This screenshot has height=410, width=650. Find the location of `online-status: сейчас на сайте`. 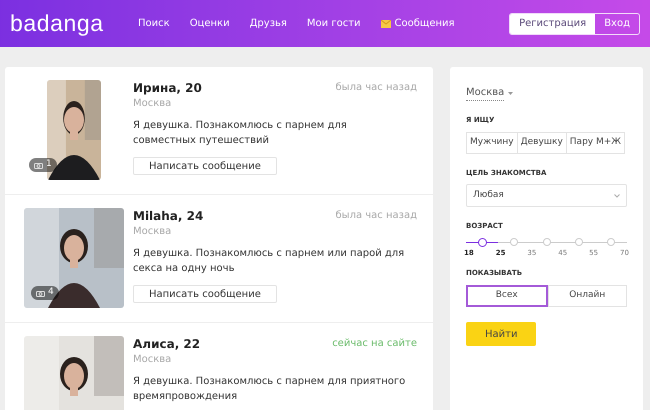

online-status: сейчас на сайте is located at coordinates (374, 344).